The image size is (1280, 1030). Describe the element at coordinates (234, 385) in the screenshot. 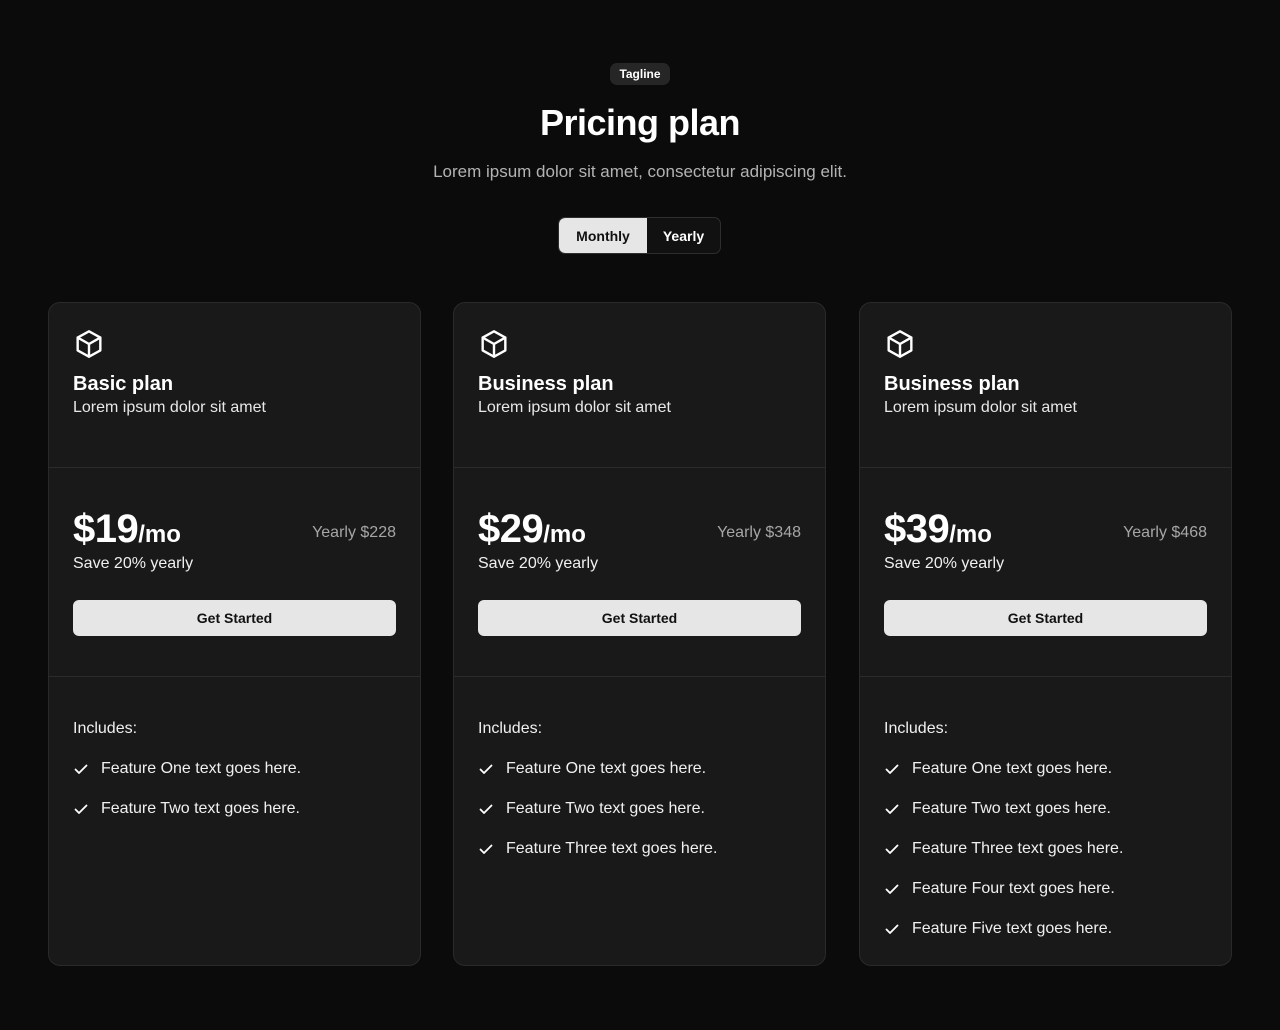

I see `plan-header: Basic plan Lorem ipsum dolor sit amet` at that location.